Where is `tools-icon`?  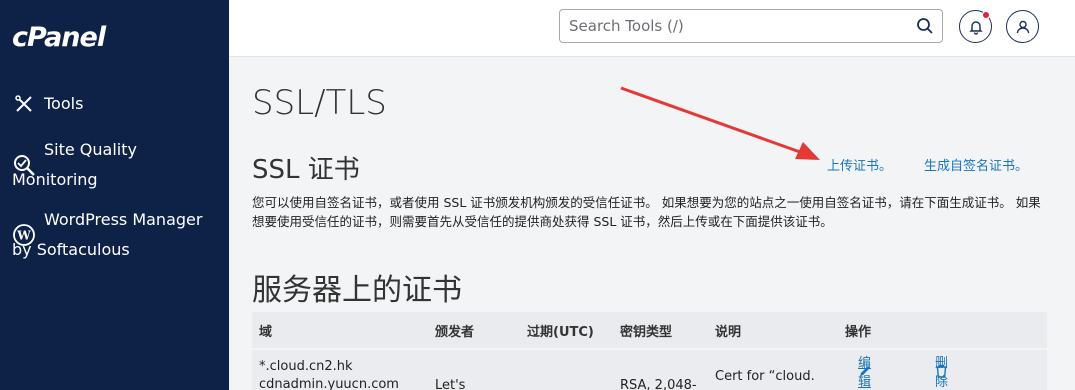
tools-icon is located at coordinates (24, 104).